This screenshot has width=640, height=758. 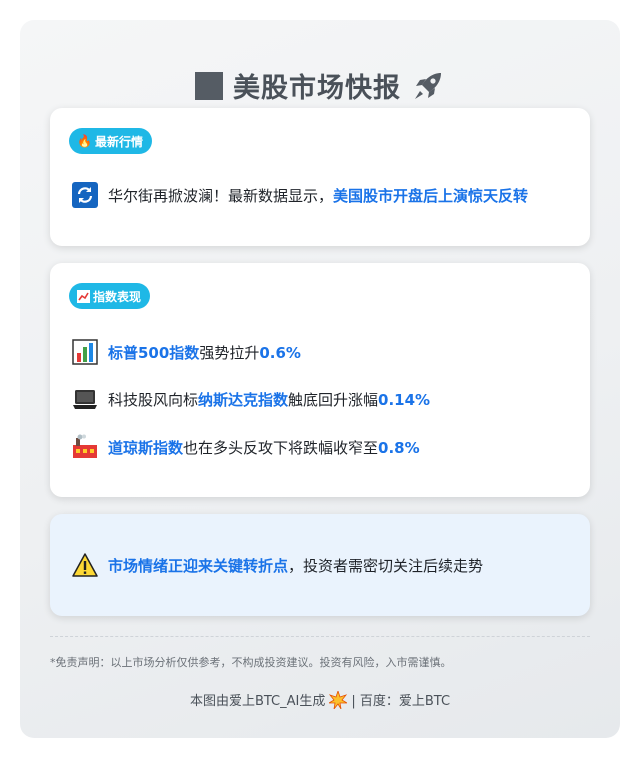 I want to click on index-value-sp500: 0.6%, so click(x=280, y=352).